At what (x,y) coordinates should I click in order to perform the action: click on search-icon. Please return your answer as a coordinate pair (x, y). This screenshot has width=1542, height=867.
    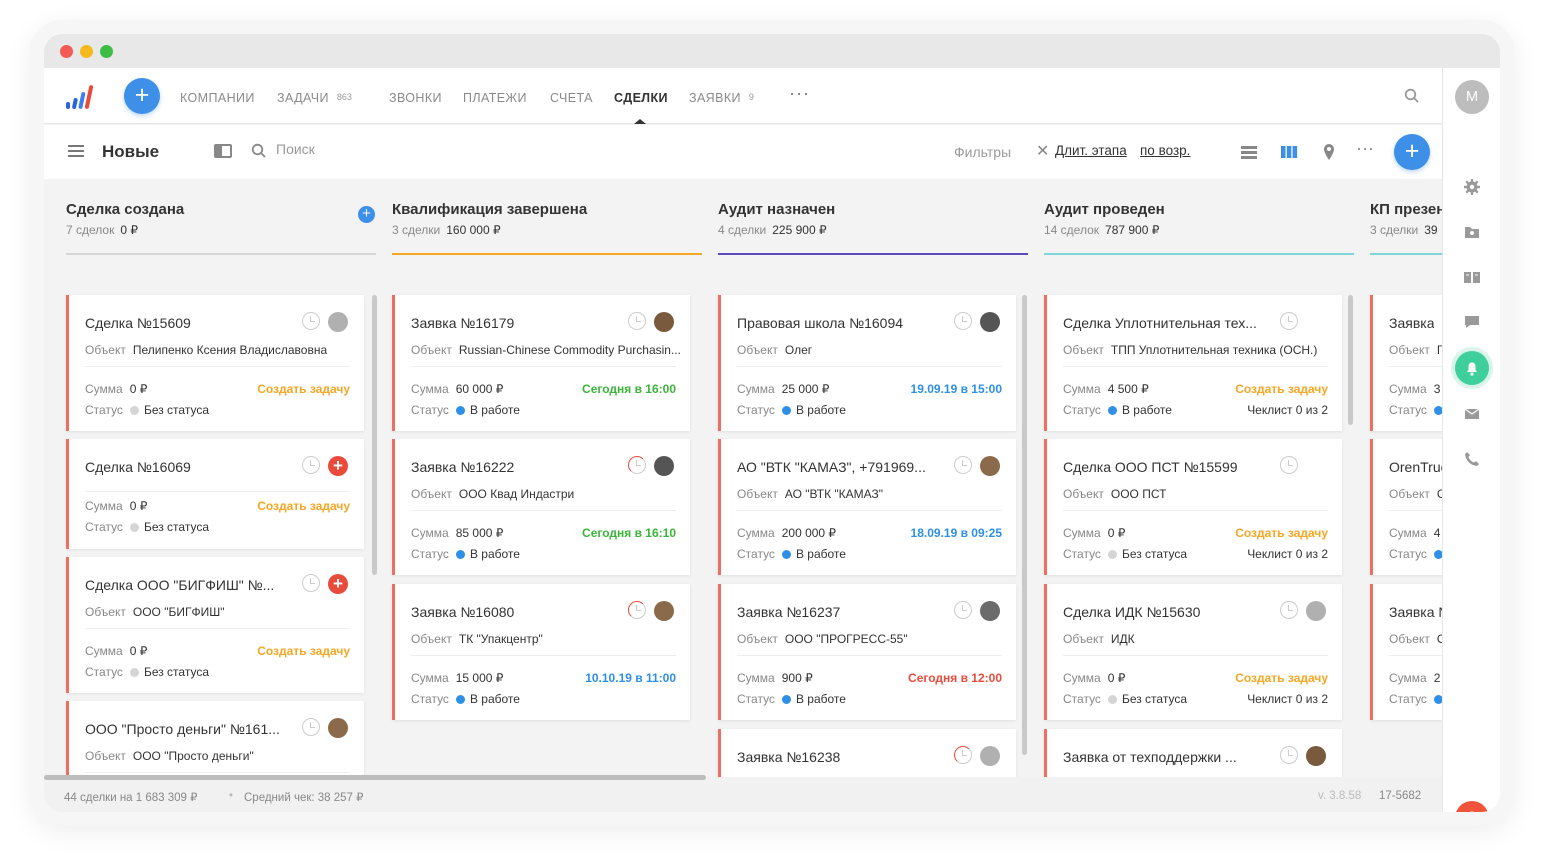
    Looking at the image, I should click on (1412, 96).